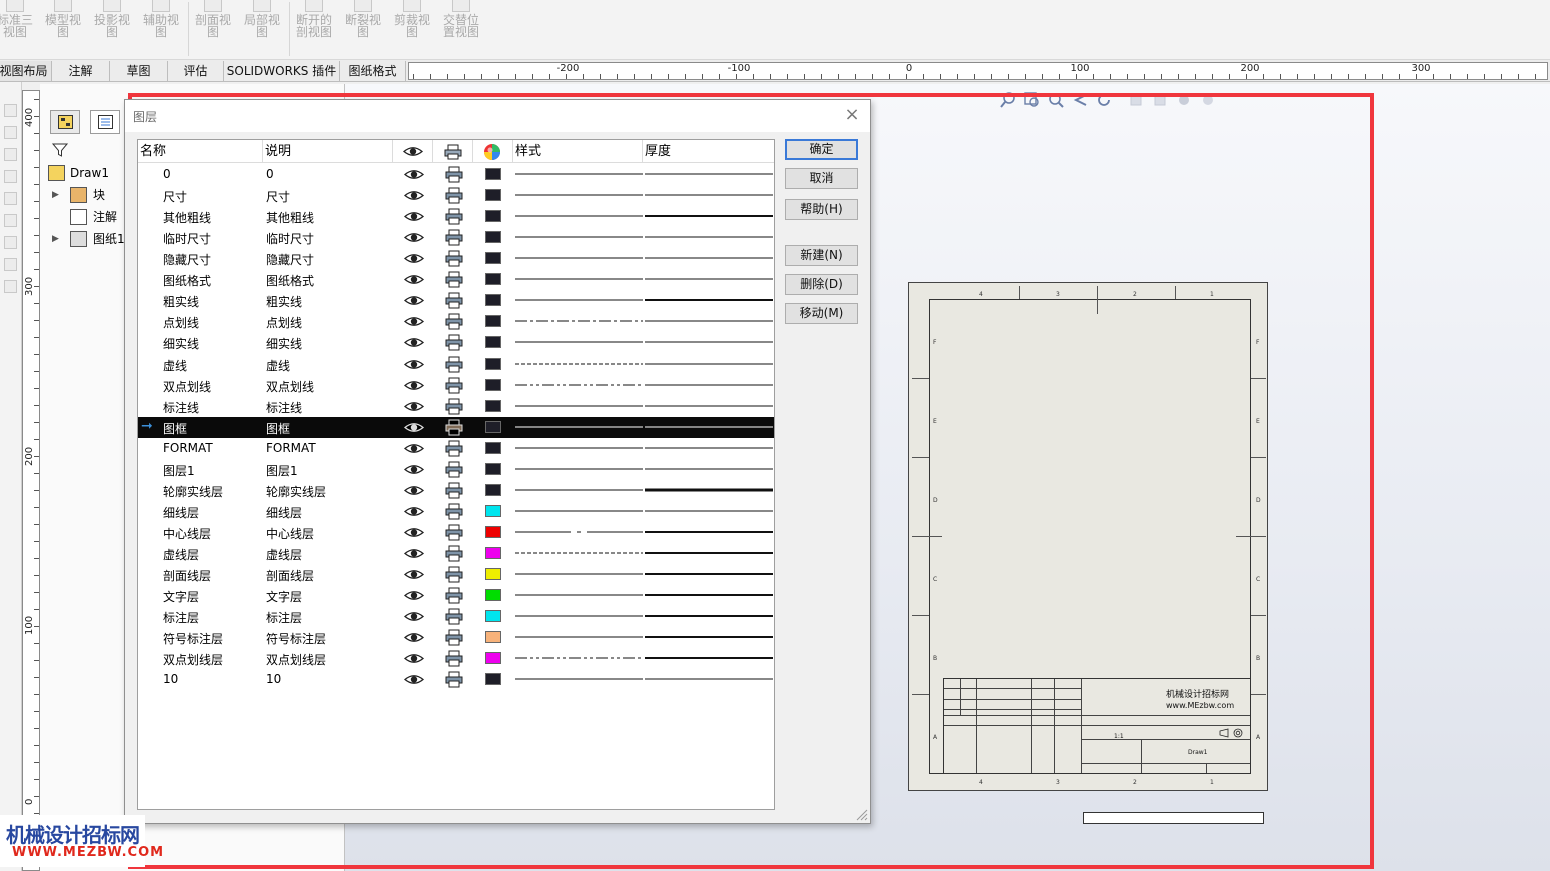 This screenshot has height=871, width=1550. I want to click on layer-description: 尺寸, so click(278, 196).